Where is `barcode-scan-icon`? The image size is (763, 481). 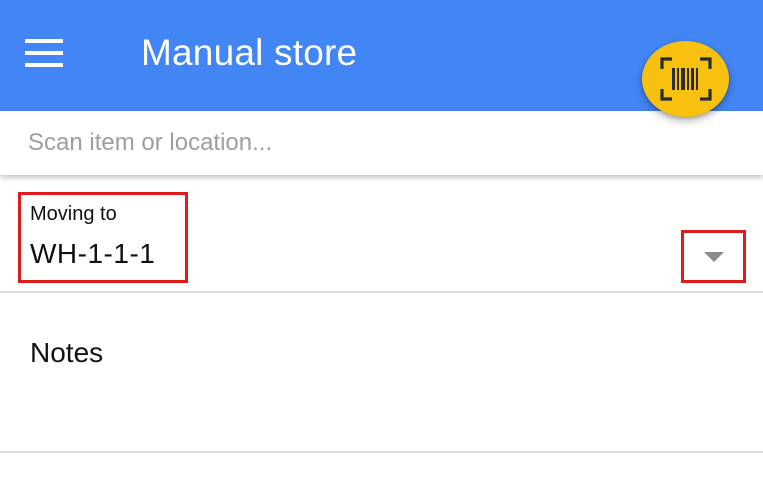
barcode-scan-icon is located at coordinates (686, 79).